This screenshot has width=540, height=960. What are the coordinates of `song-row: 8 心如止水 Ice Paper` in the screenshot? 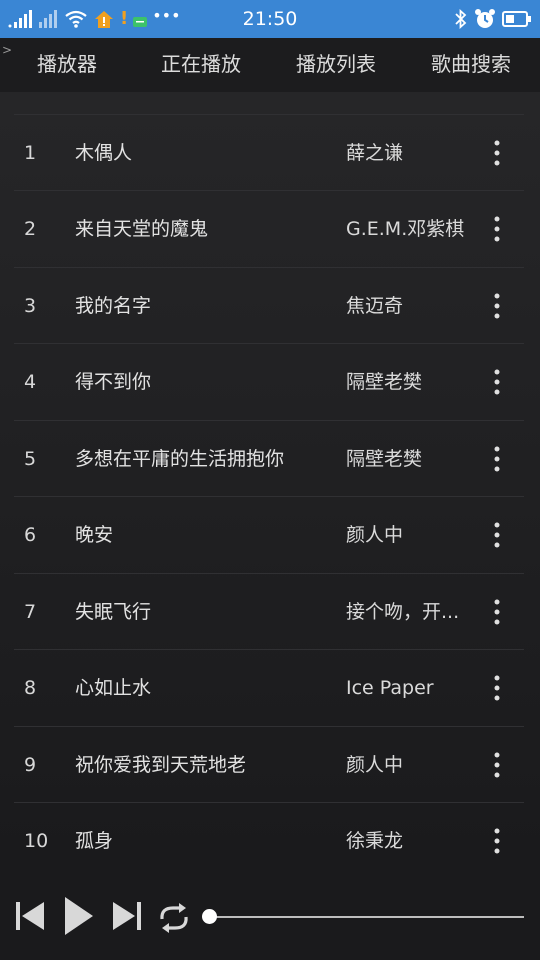 It's located at (269, 687).